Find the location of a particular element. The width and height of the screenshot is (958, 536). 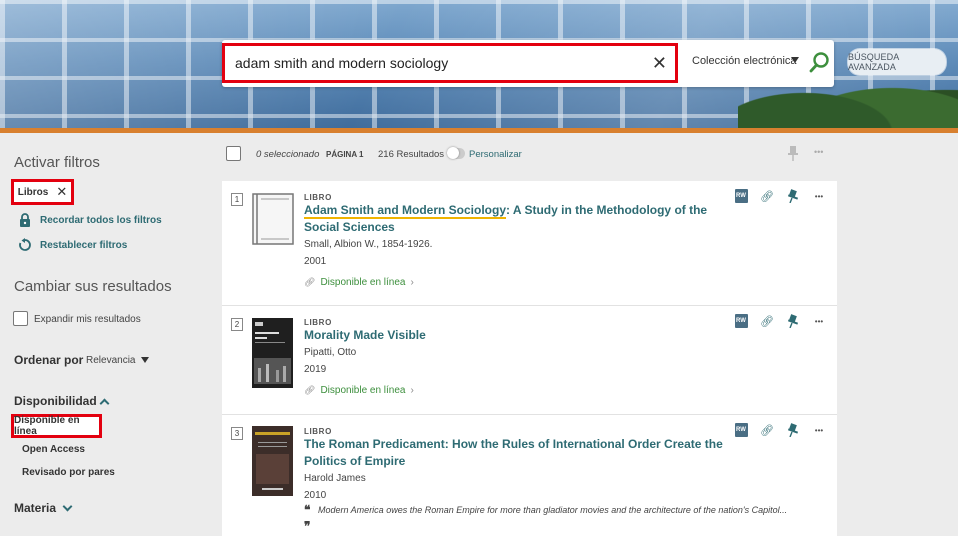

expand-results-label: Expandir mis resultados is located at coordinates (87, 319).